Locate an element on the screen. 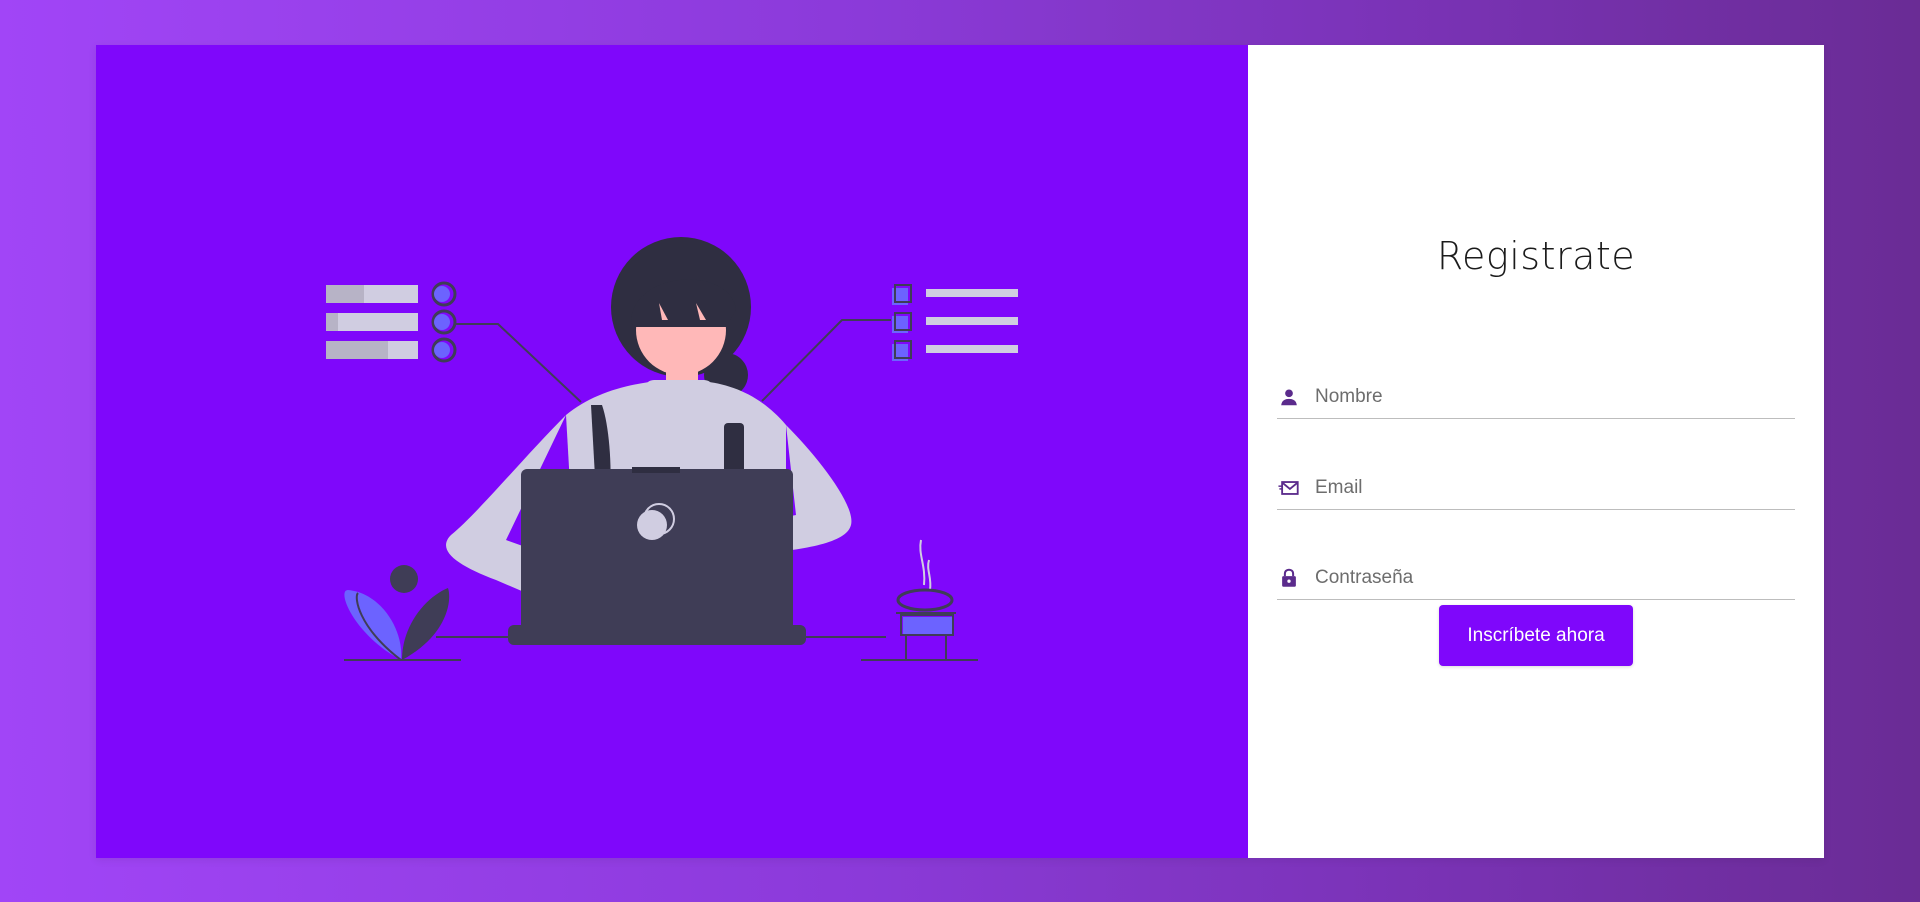 Image resolution: width=1920 pixels, height=902 pixels. right-checklist-graphic is located at coordinates (889, 343).